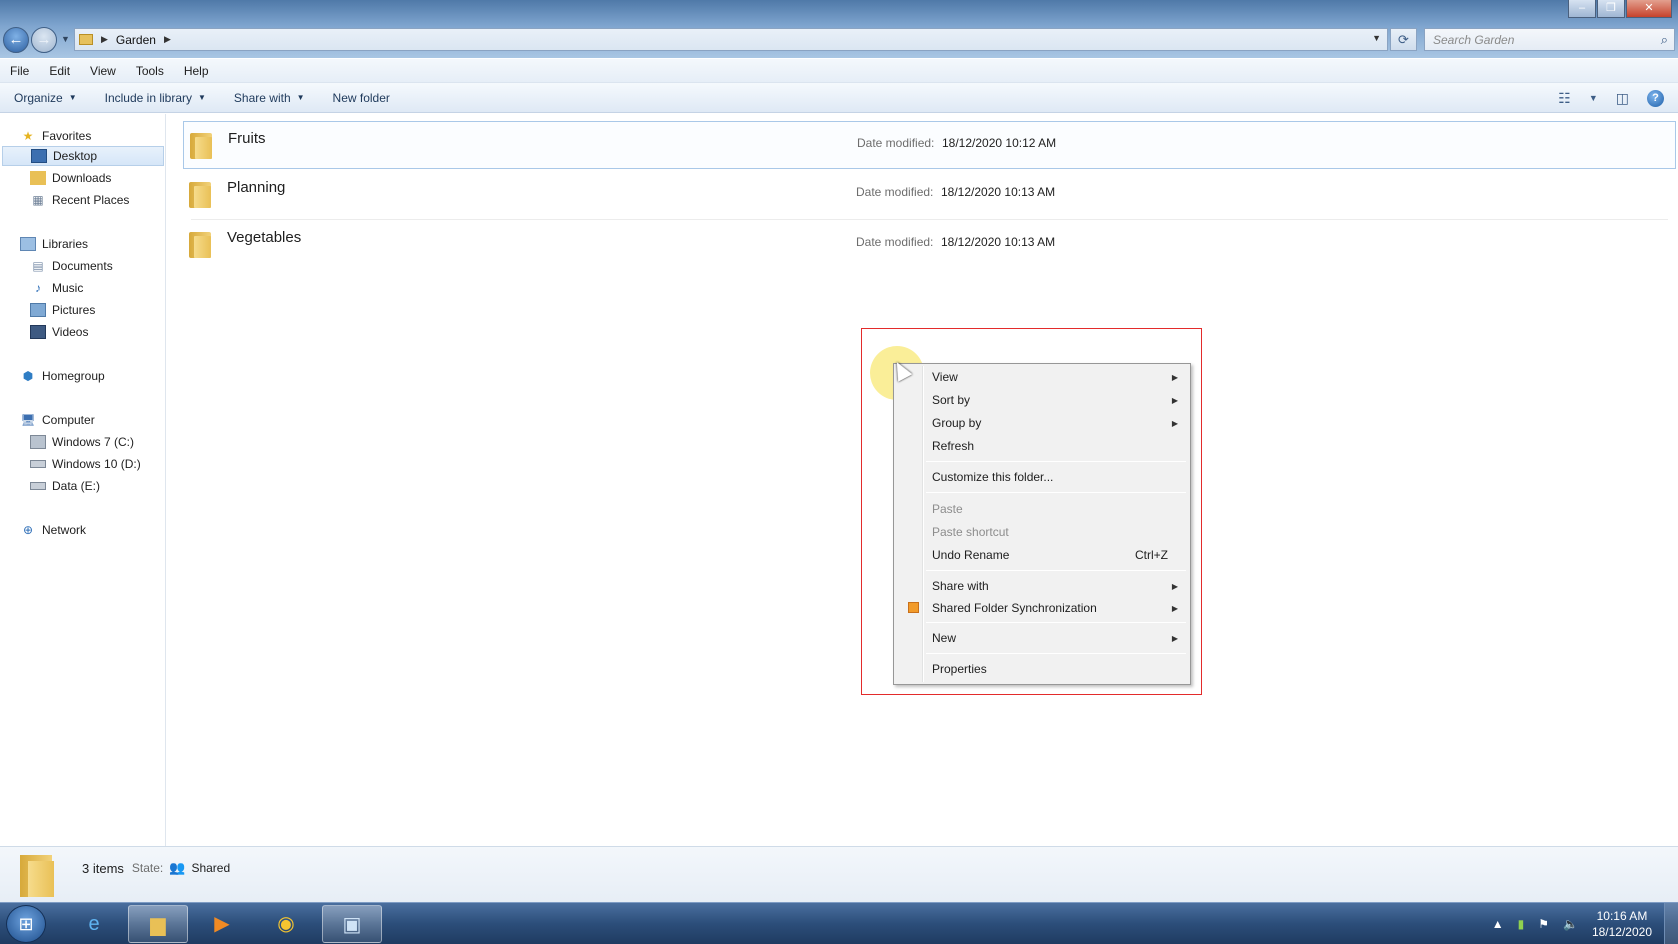 Image resolution: width=1678 pixels, height=944 pixels. What do you see at coordinates (1042, 446) in the screenshot?
I see `menu-item-refresh: Refresh` at bounding box center [1042, 446].